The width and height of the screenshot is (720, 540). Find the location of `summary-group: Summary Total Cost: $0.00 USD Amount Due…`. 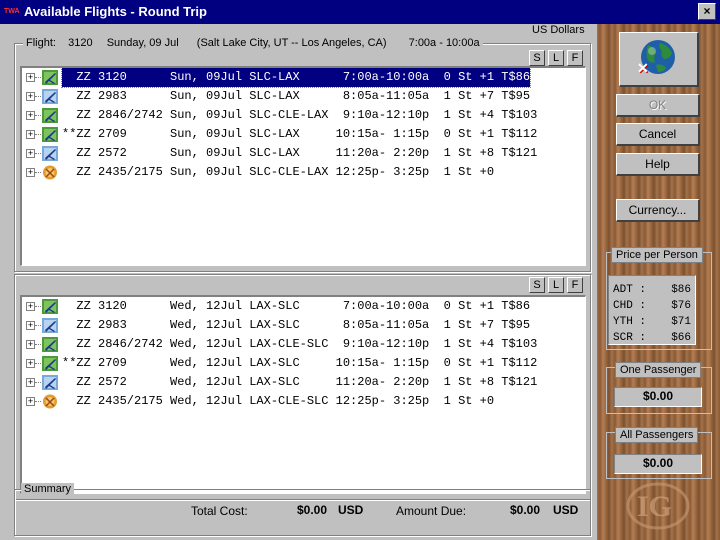

summary-group: Summary Total Cost: $0.00 USD Amount Due… is located at coordinates (302, 509).